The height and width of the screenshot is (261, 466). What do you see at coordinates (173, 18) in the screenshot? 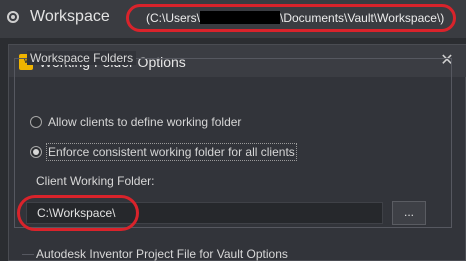
I see `path-prefix: (C:\Users\` at bounding box center [173, 18].